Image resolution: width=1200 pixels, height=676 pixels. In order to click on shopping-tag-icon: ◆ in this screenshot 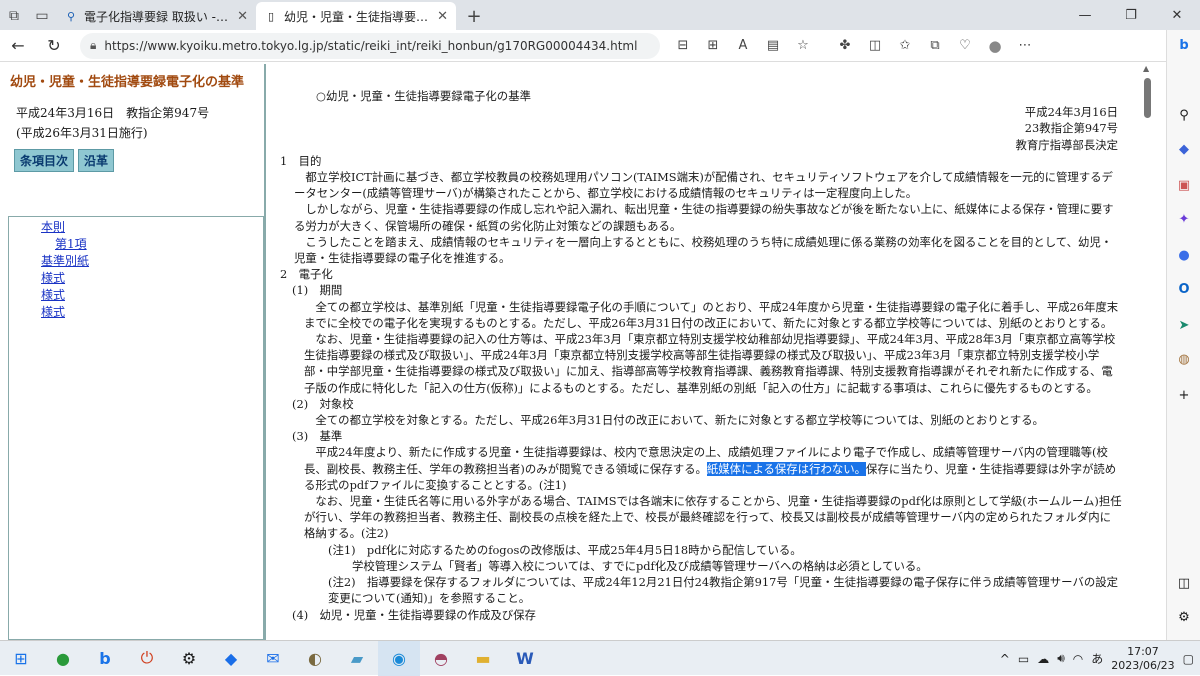, I will do `click(1183, 149)`.